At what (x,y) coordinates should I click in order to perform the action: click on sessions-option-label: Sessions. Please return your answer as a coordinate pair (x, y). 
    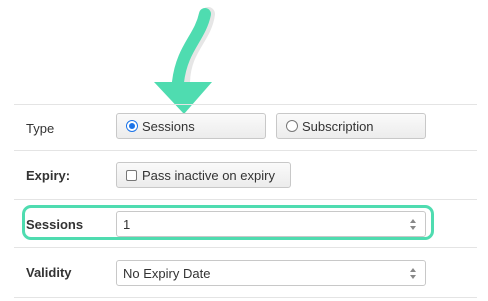
    Looking at the image, I should click on (168, 126).